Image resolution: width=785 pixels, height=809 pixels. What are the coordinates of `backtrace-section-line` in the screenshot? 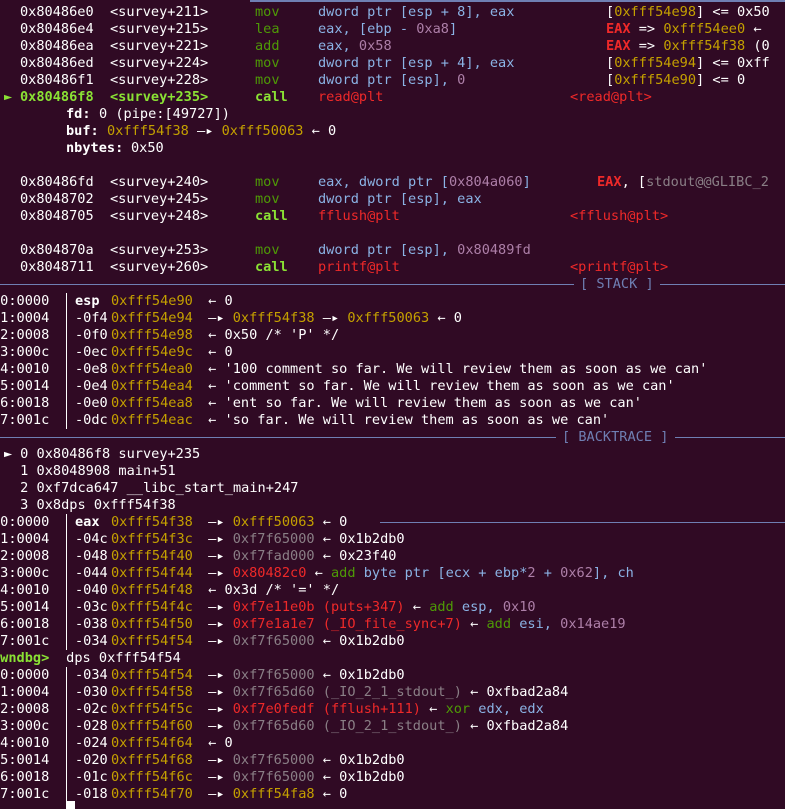 It's located at (278, 437).